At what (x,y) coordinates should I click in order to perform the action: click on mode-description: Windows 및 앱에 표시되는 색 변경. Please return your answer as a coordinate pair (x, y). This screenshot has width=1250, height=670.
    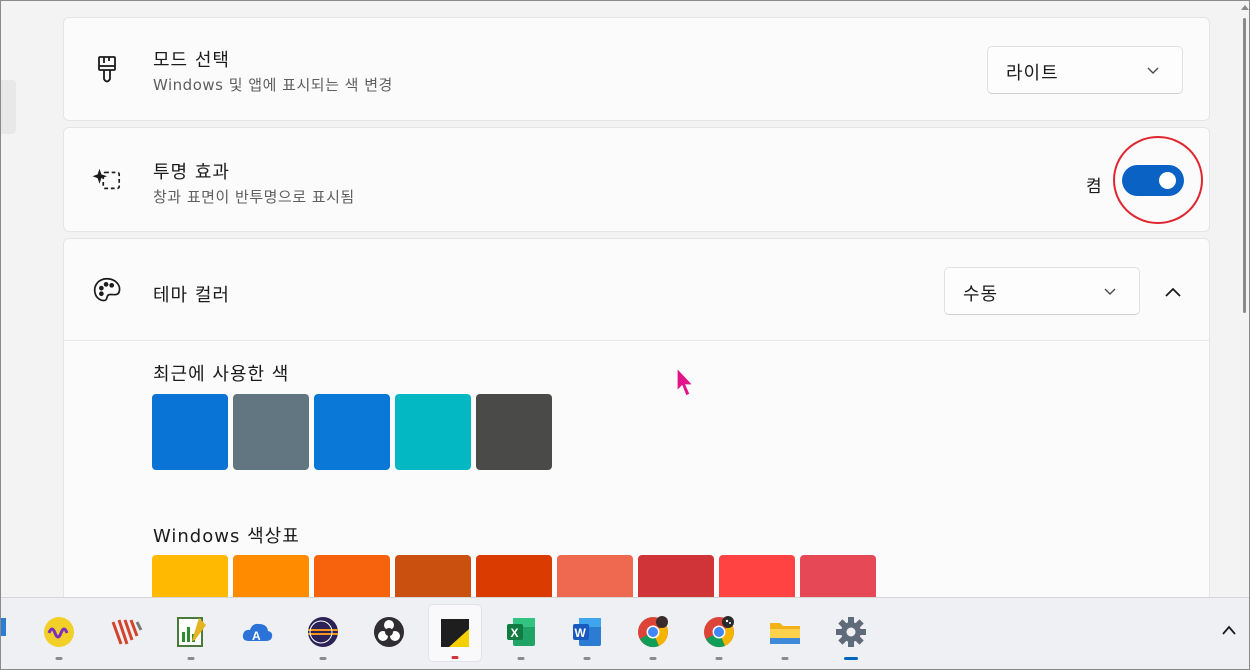
    Looking at the image, I should click on (273, 85).